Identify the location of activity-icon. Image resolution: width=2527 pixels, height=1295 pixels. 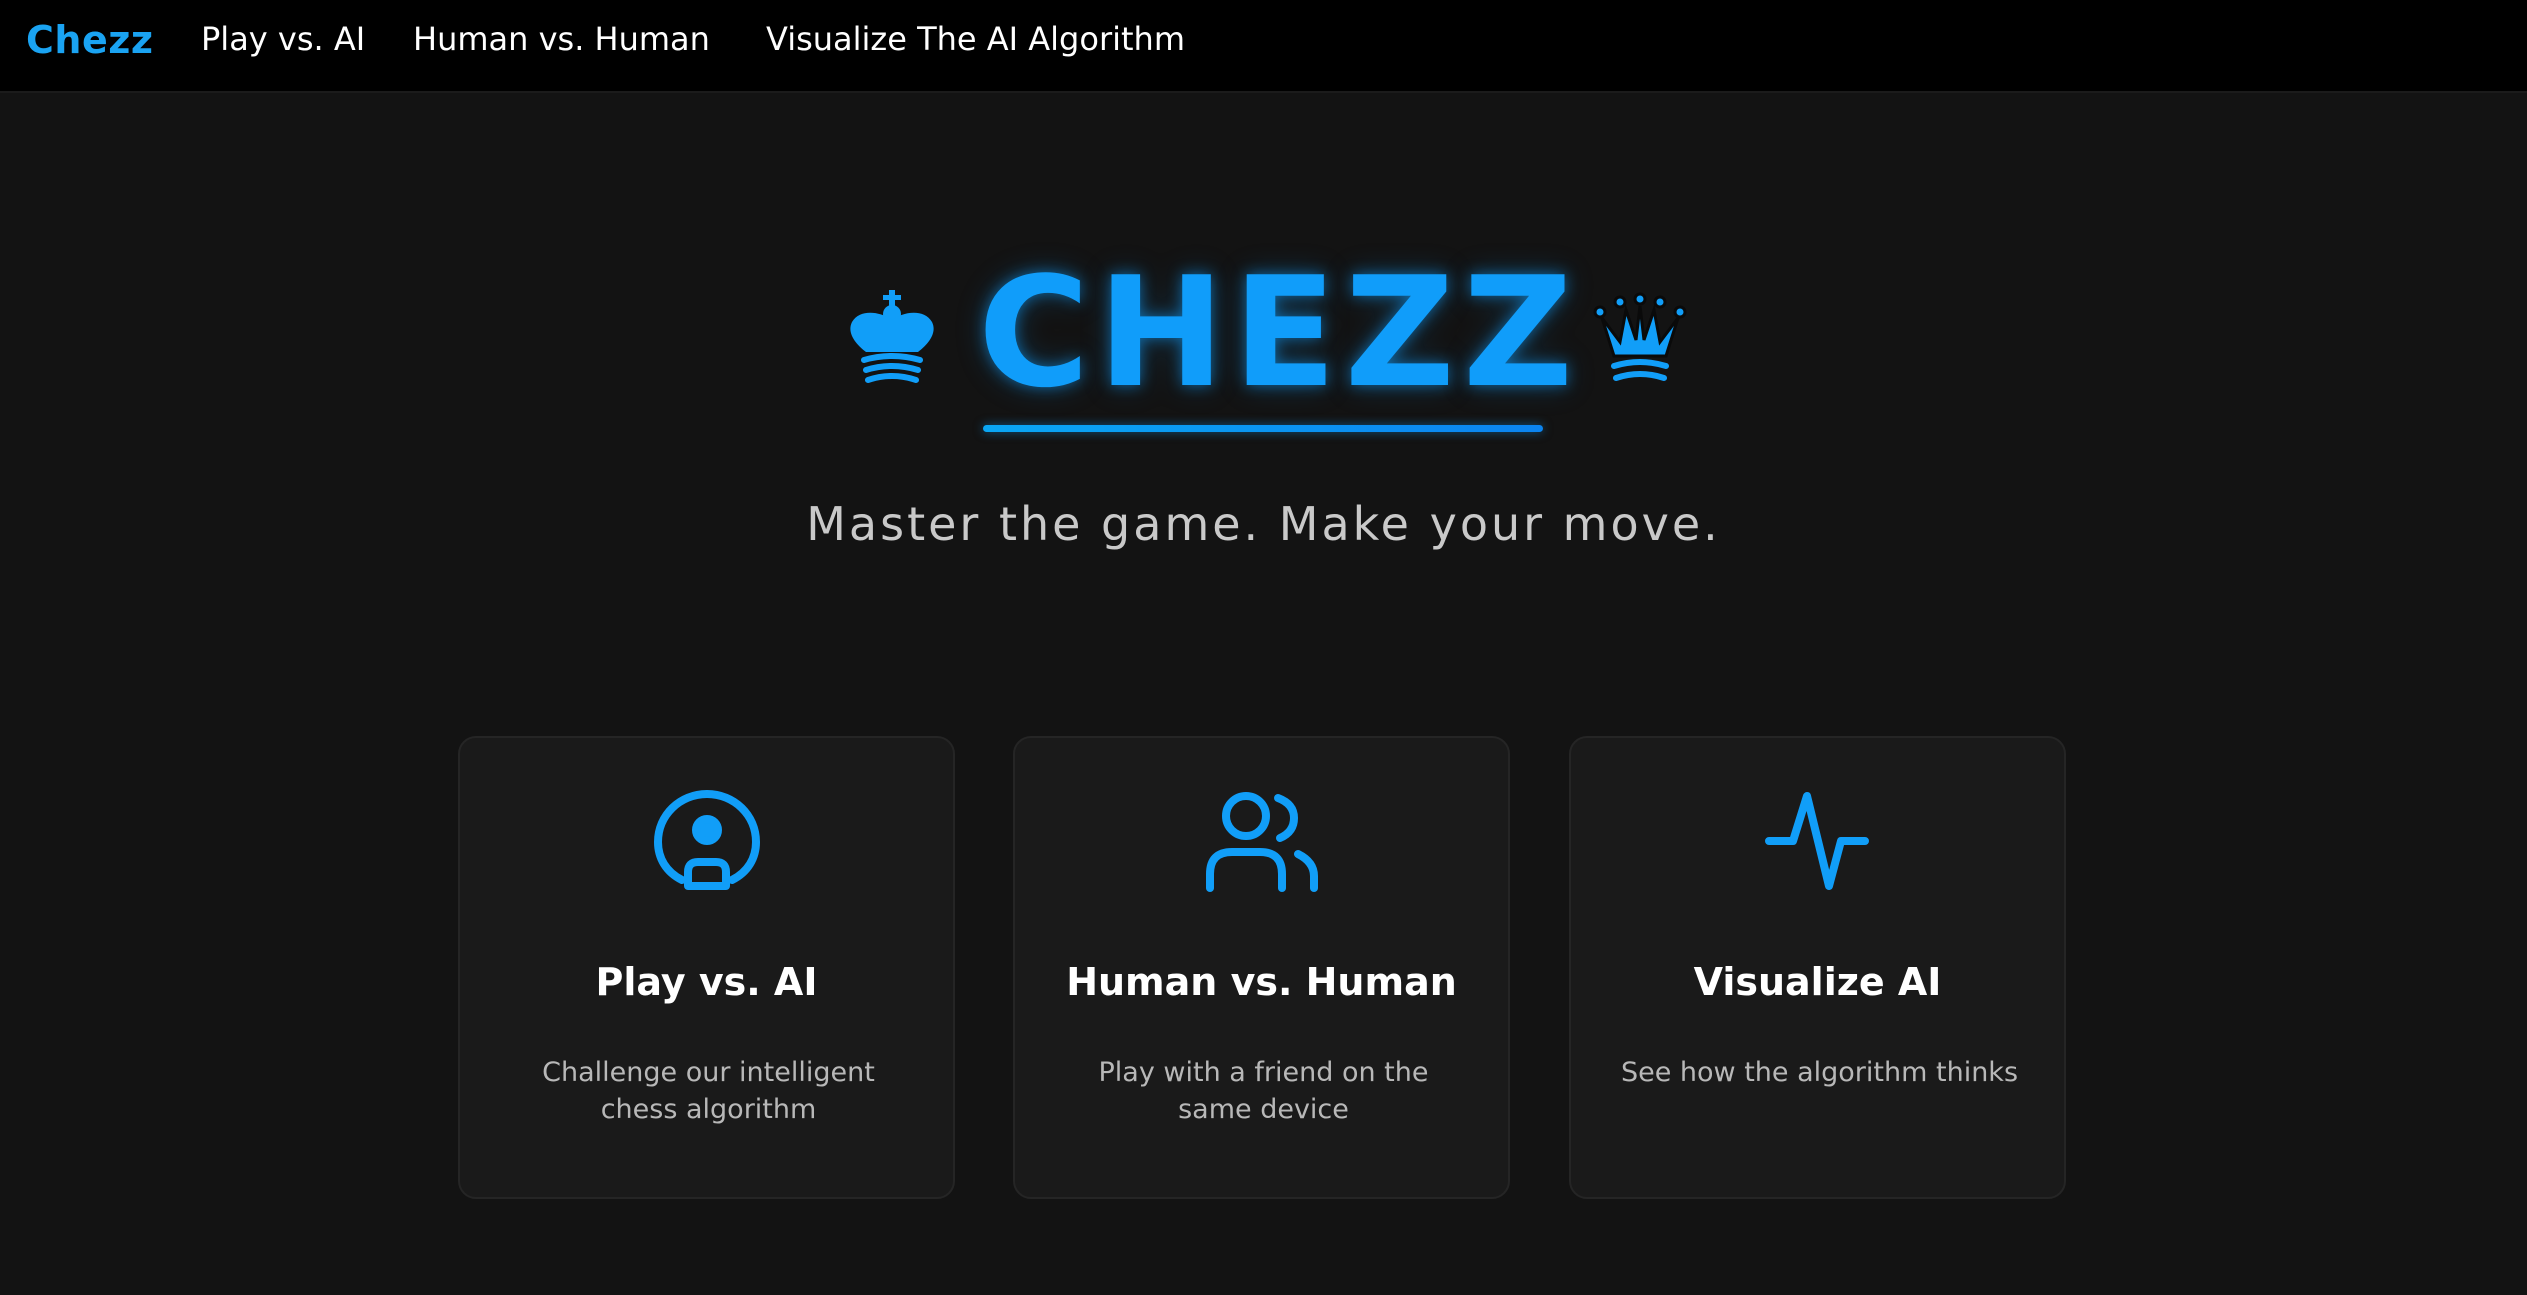
(1817, 841).